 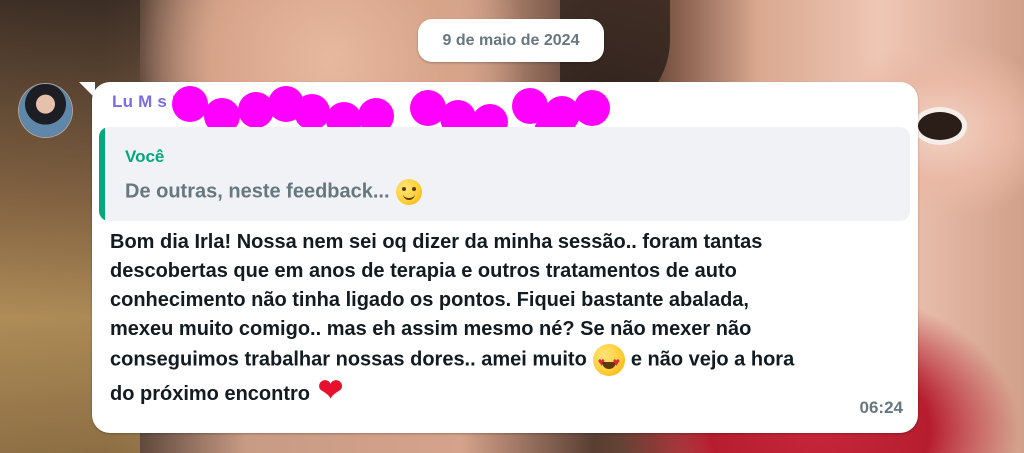 What do you see at coordinates (608, 360) in the screenshot?
I see `heart-eyes-icon` at bounding box center [608, 360].